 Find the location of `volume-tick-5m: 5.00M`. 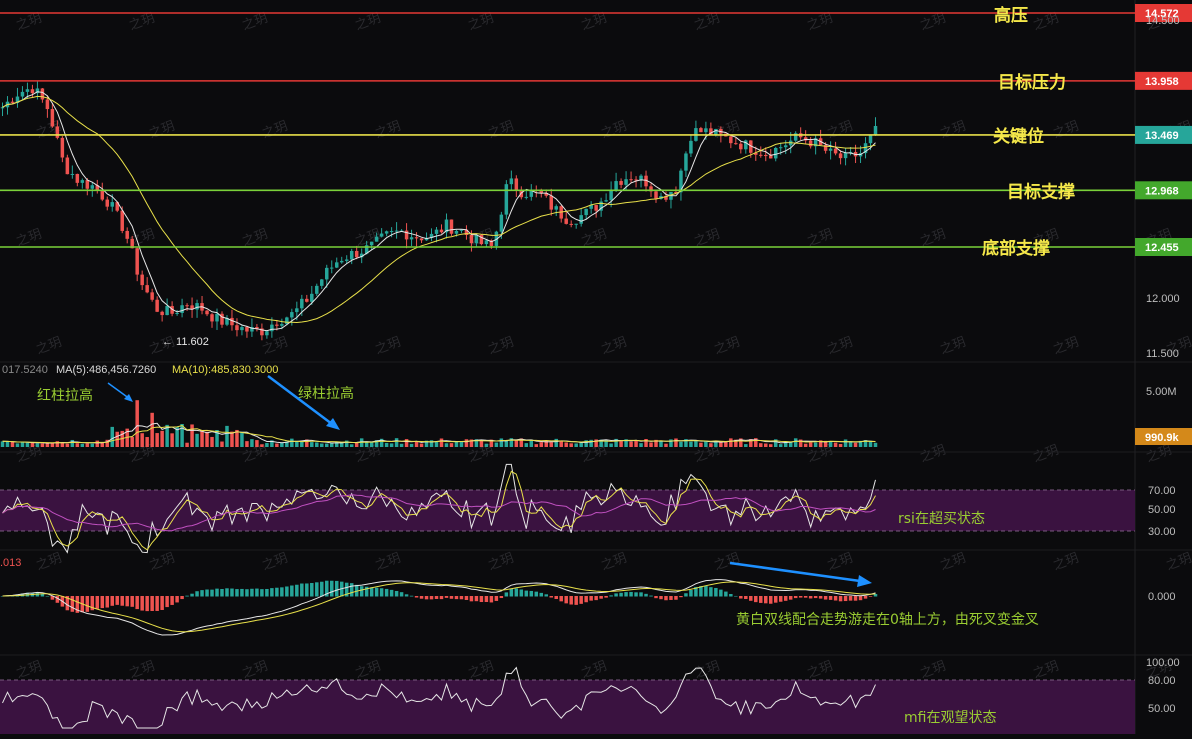

volume-tick-5m: 5.00M is located at coordinates (1161, 392).